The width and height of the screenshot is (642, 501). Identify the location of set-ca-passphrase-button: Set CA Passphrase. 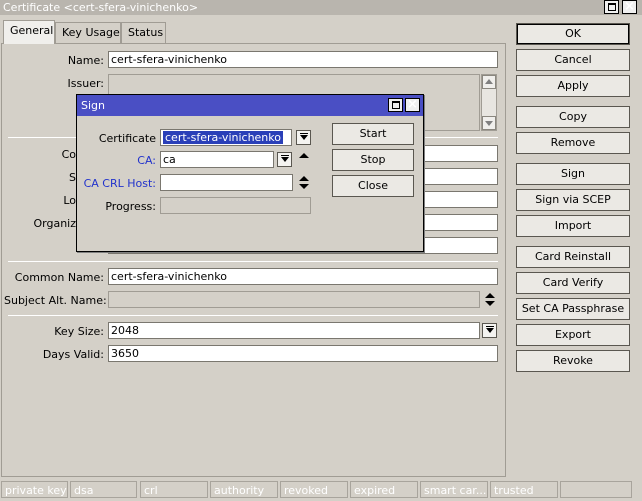
(573, 309).